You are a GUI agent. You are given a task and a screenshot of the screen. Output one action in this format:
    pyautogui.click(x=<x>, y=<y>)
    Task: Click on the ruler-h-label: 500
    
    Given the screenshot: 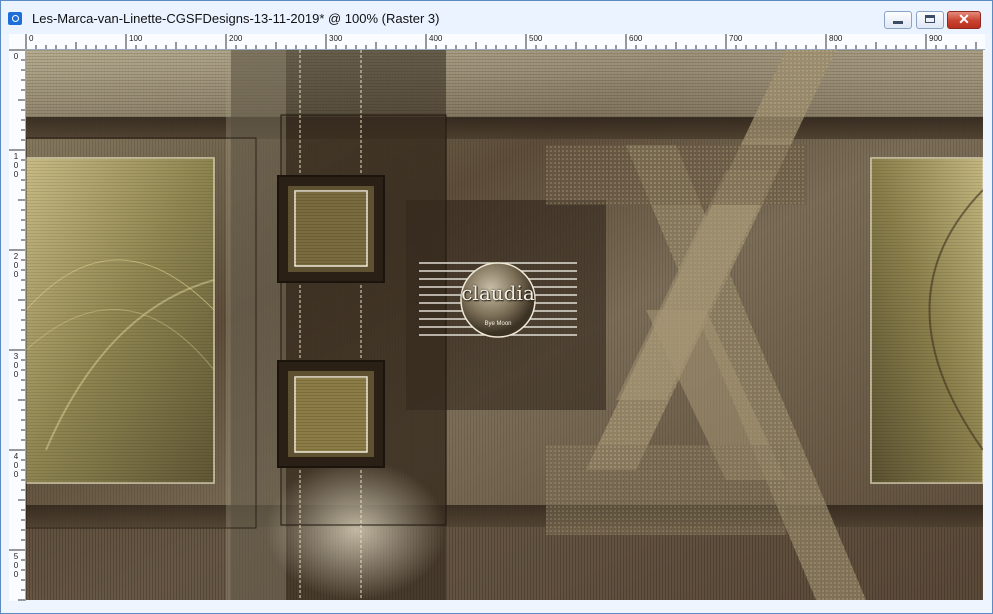 What is the action you would take?
    pyautogui.click(x=536, y=38)
    